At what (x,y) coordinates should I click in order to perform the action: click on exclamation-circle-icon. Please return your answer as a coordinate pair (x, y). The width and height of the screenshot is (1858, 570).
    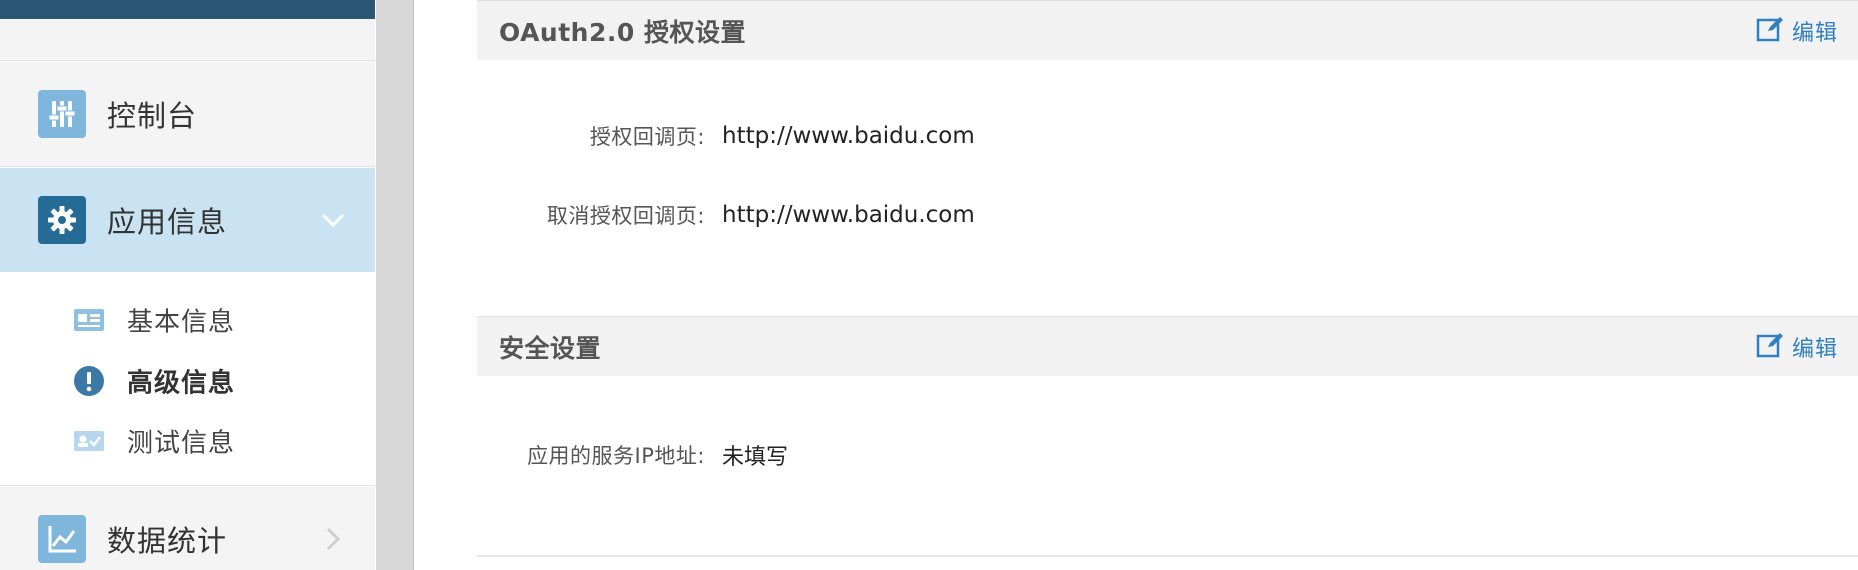
    Looking at the image, I should click on (89, 381).